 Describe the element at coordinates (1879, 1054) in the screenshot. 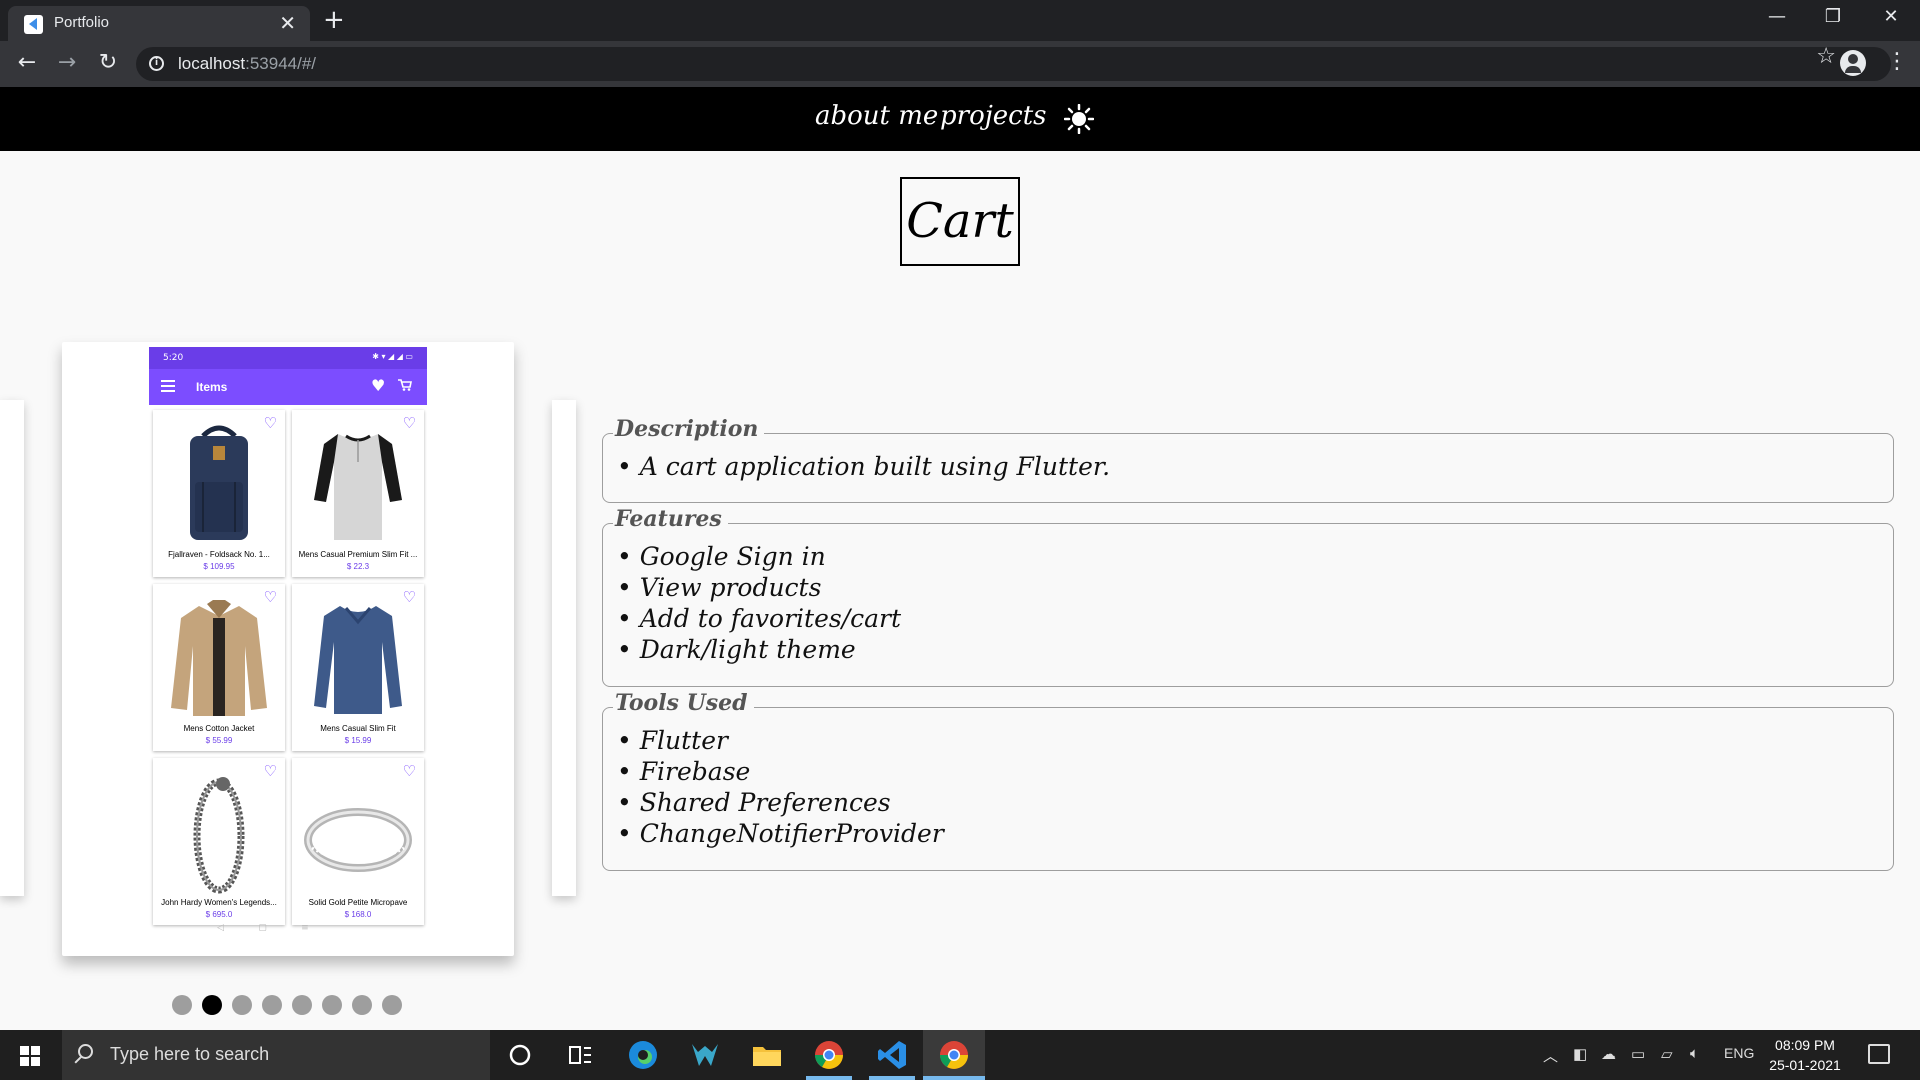

I see `notifications-icon` at that location.